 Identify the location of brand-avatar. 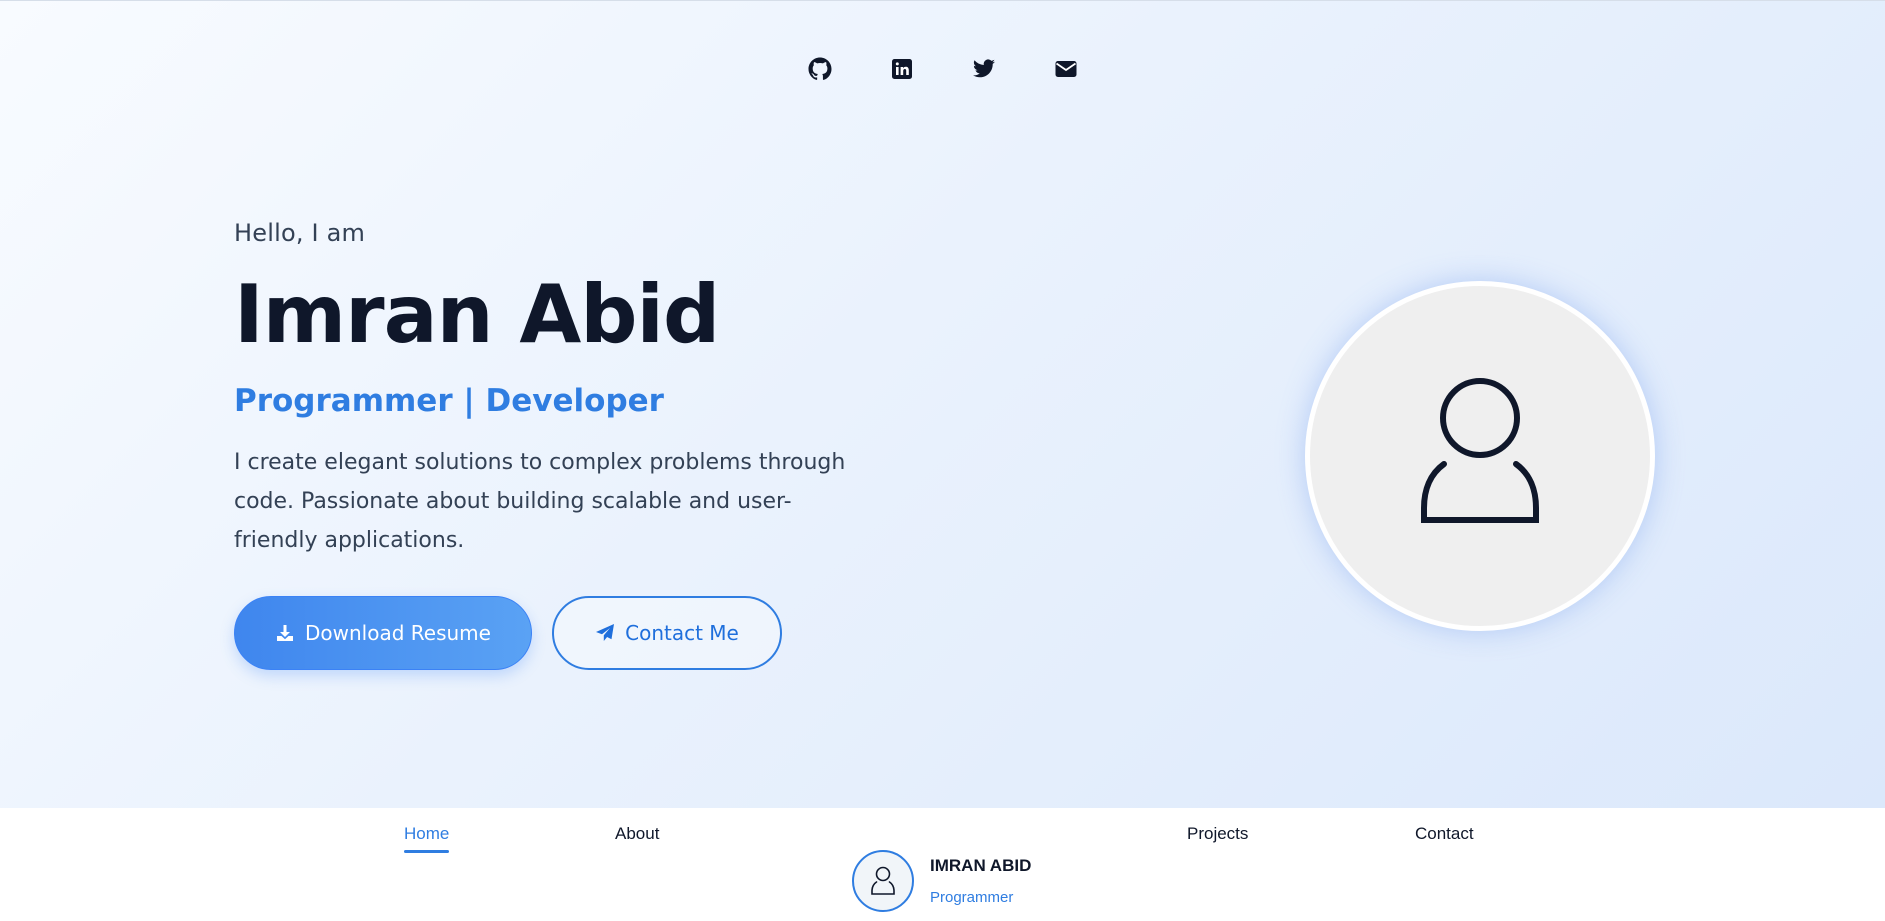
(883, 881).